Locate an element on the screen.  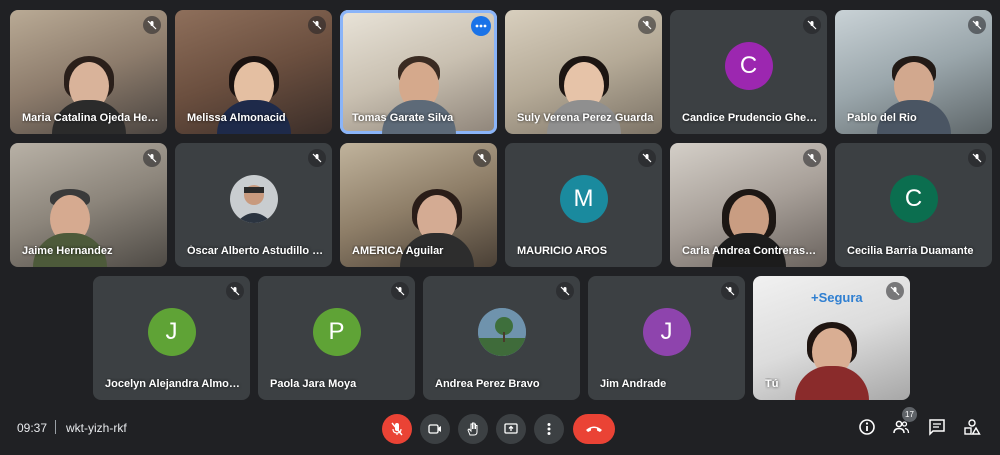
camera-toggle-button is located at coordinates (435, 429).